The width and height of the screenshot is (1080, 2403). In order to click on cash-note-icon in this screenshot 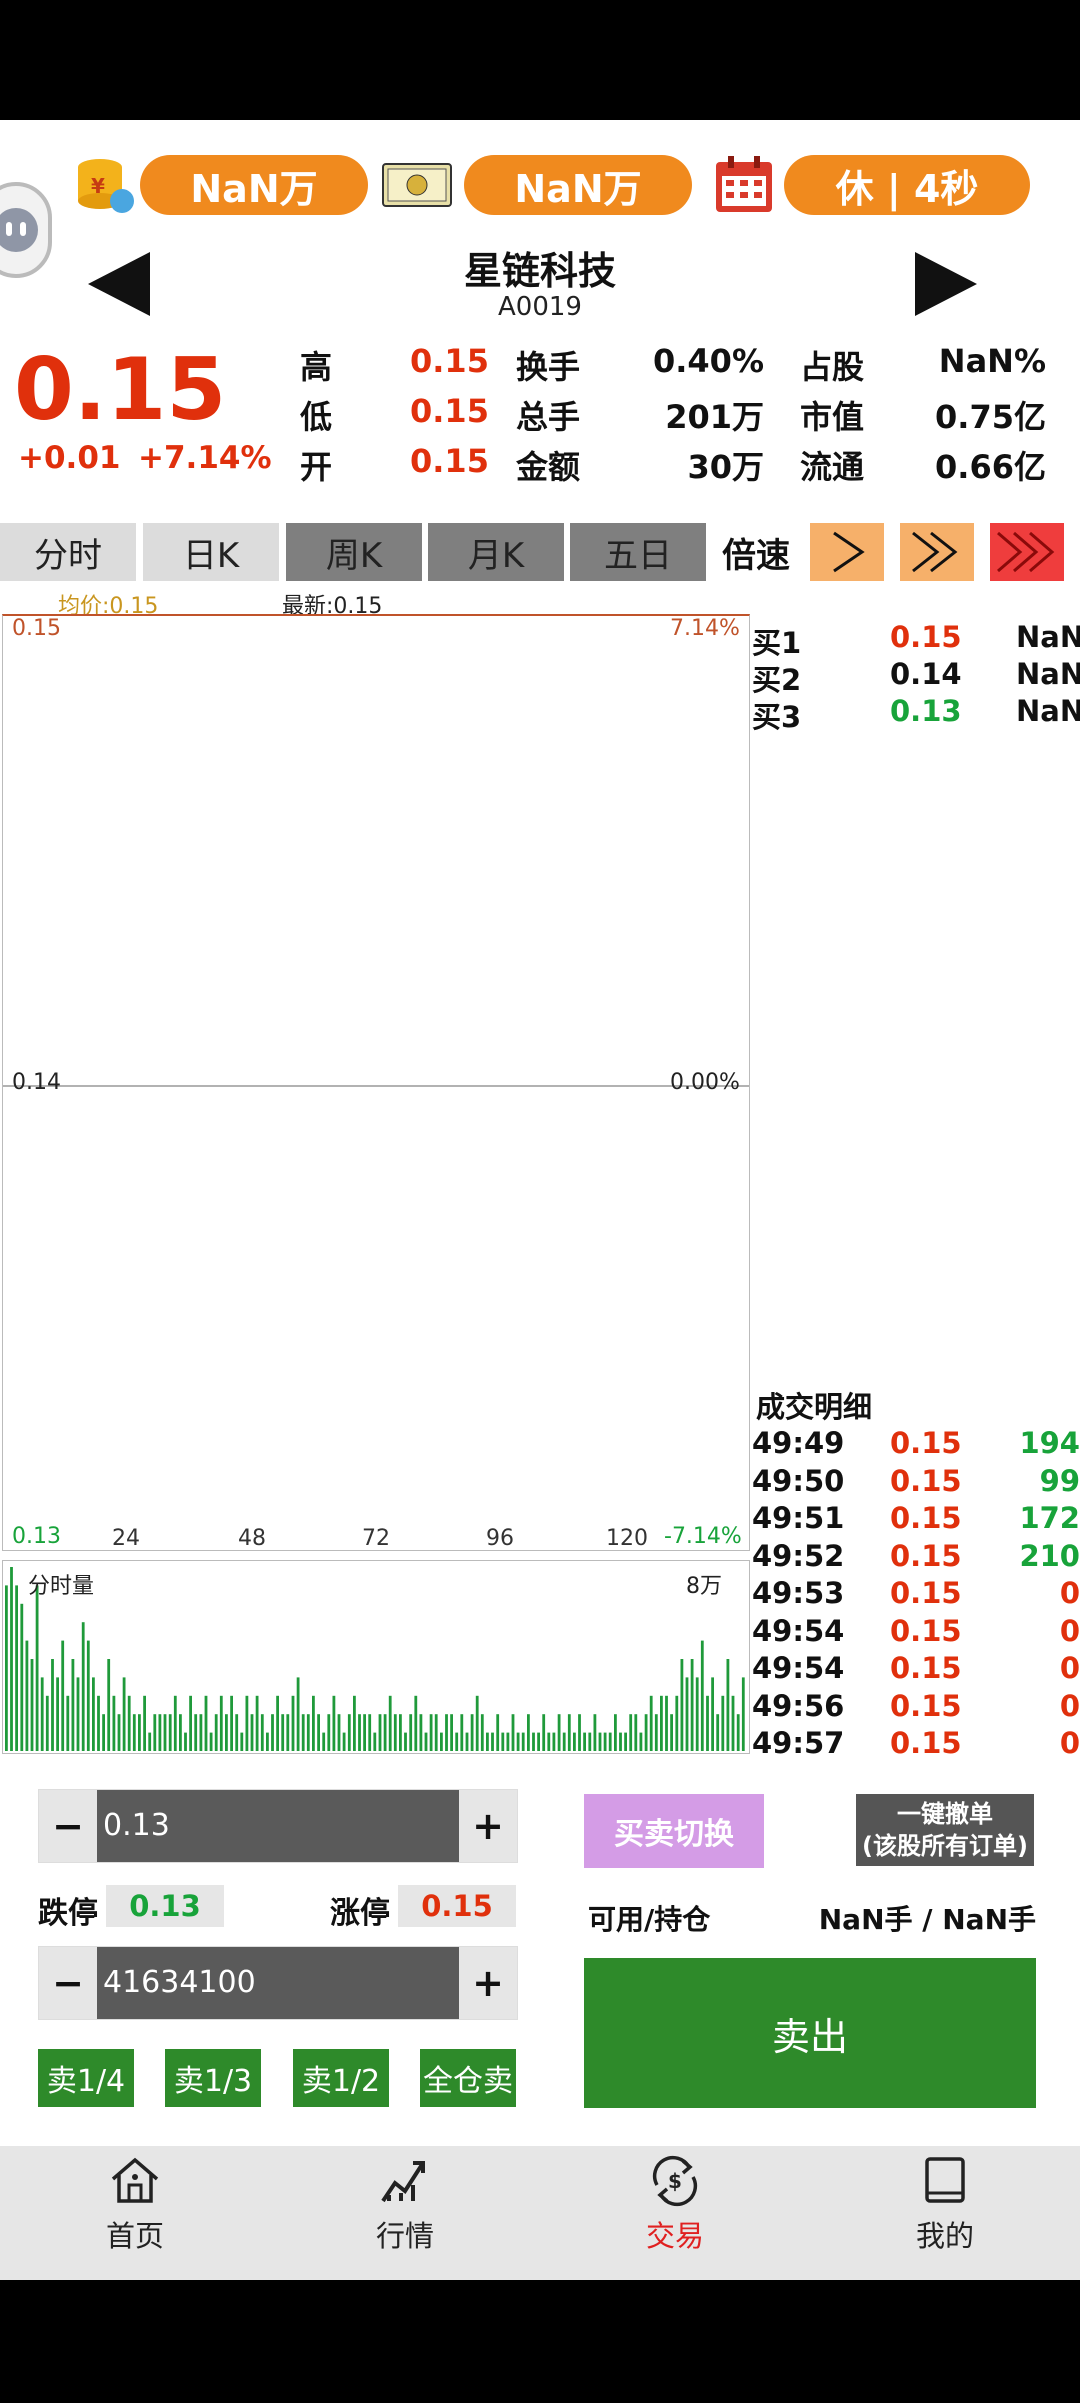, I will do `click(417, 185)`.